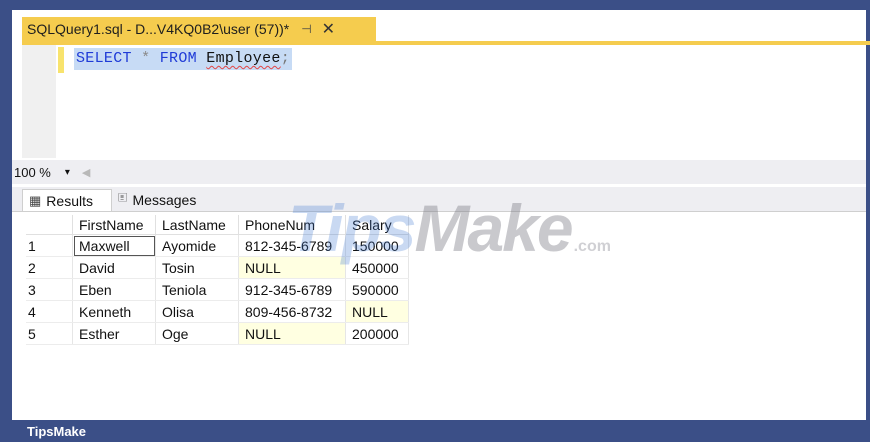 Image resolution: width=870 pixels, height=442 pixels. Describe the element at coordinates (49, 333) in the screenshot. I see `row-number: 5` at that location.